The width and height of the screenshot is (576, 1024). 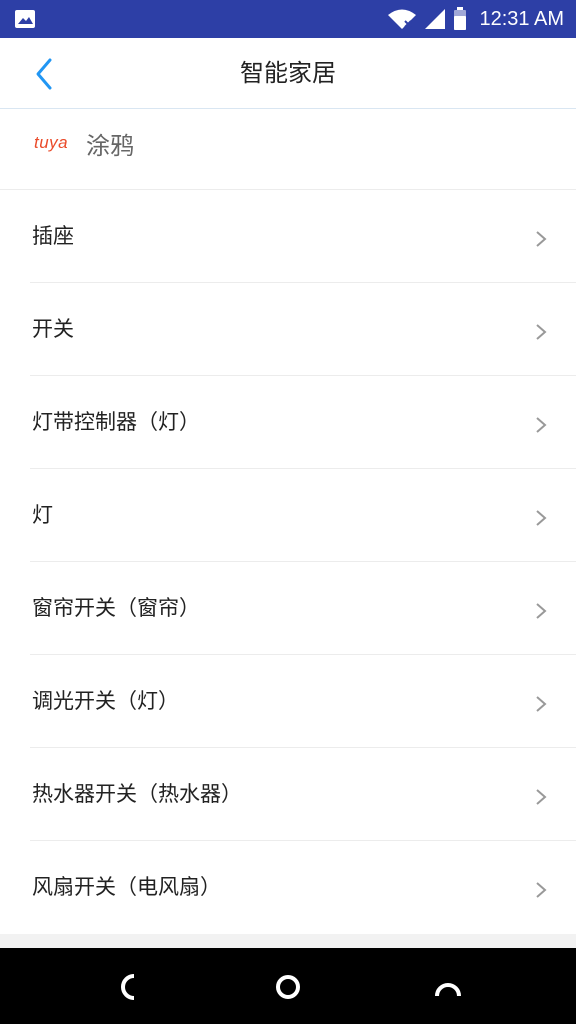 I want to click on list-item-water-heater-switch: 热水器开关（热水器）, so click(x=288, y=794).